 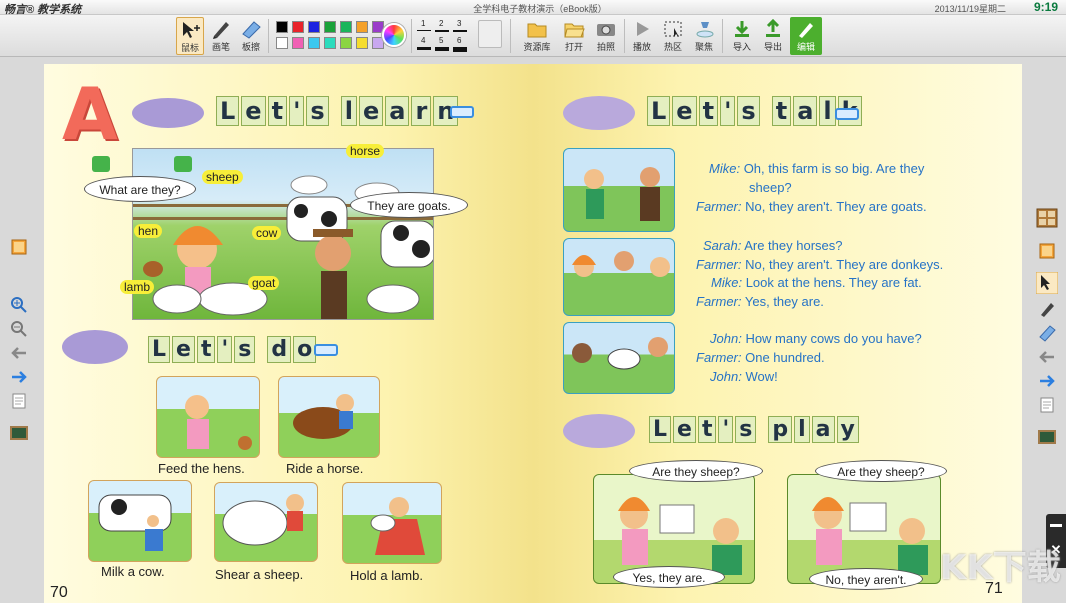 I want to click on open-folder-icon, so click(x=574, y=30).